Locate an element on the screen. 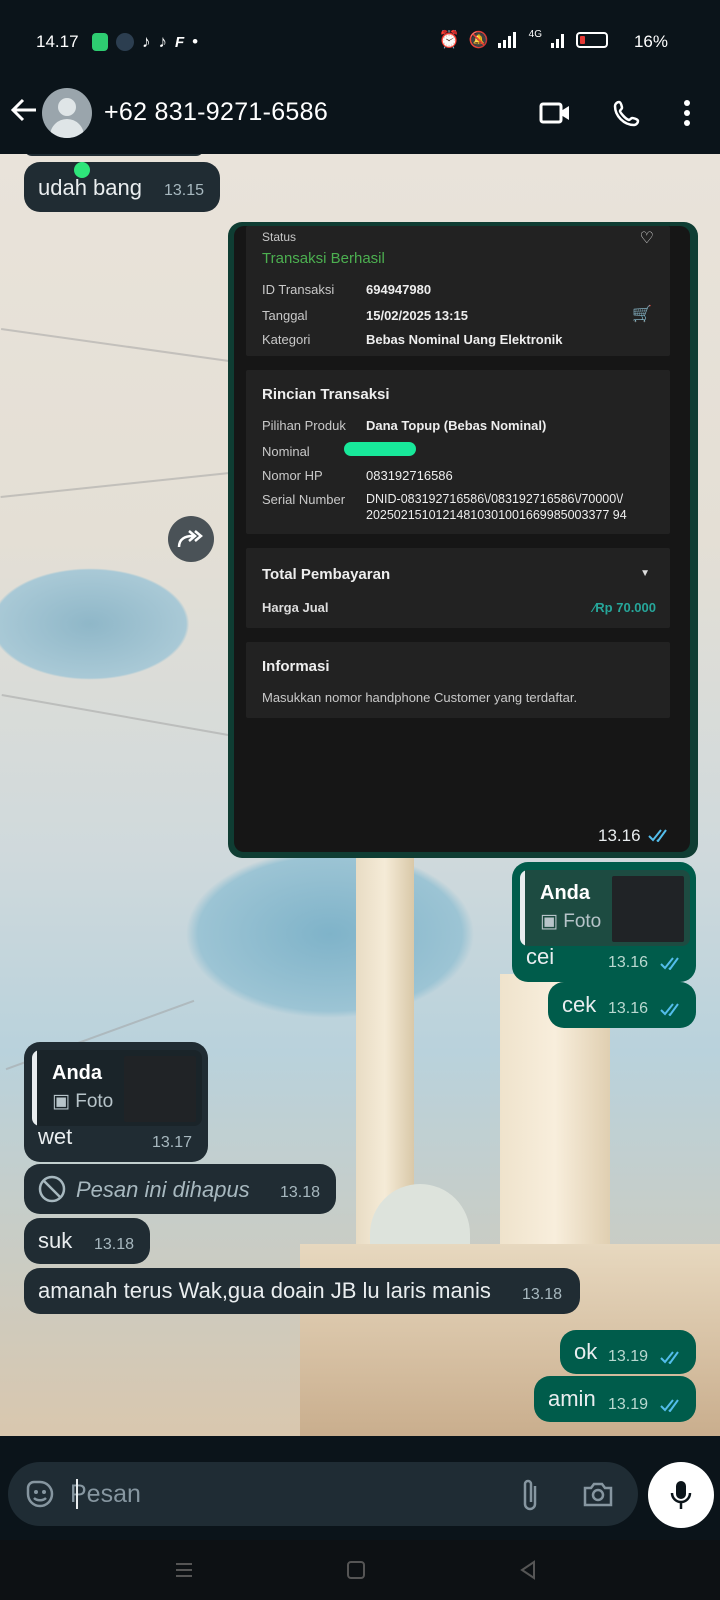  sticker-icon is located at coordinates (40, 1494).